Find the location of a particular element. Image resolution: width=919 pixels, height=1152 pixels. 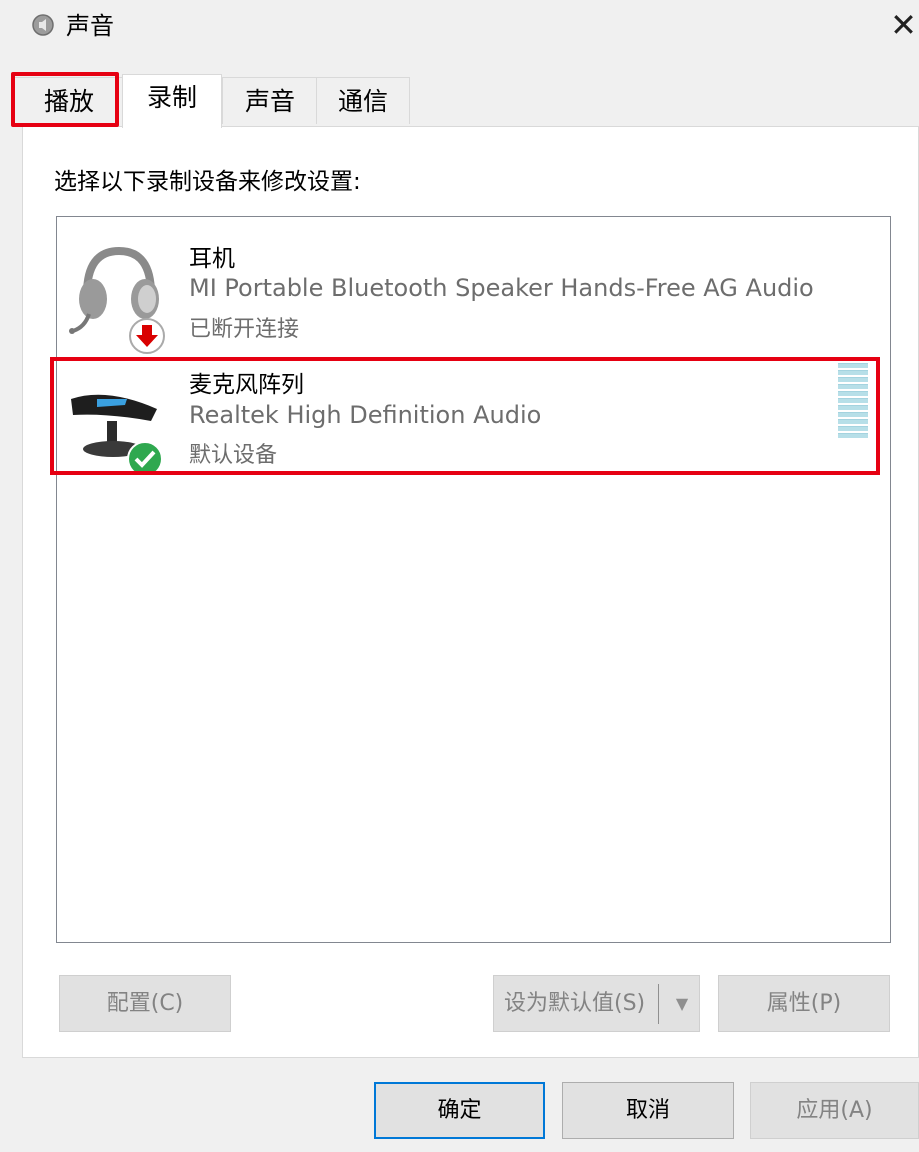

set-default-label: 设为默认值(S) is located at coordinates (575, 1003).